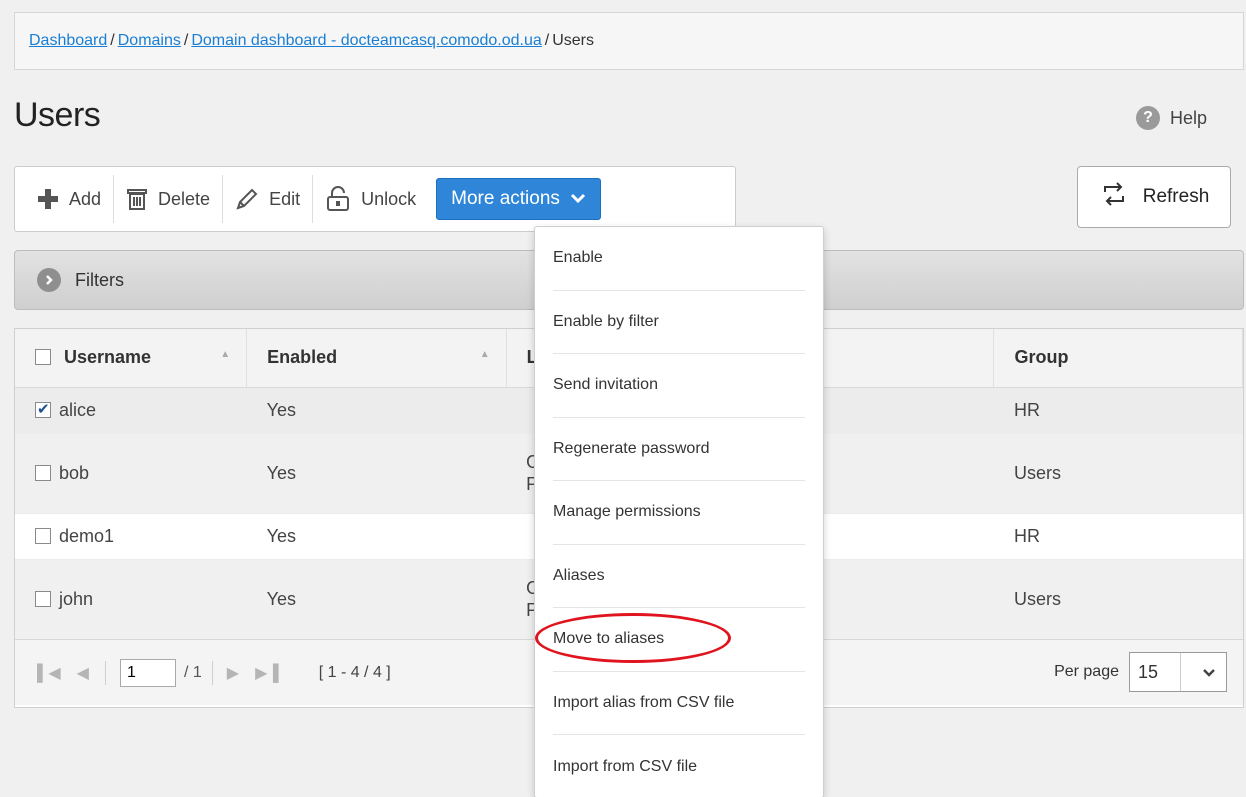 The width and height of the screenshot is (1246, 797). What do you see at coordinates (87, 535) in the screenshot?
I see `username-cell: demo1` at bounding box center [87, 535].